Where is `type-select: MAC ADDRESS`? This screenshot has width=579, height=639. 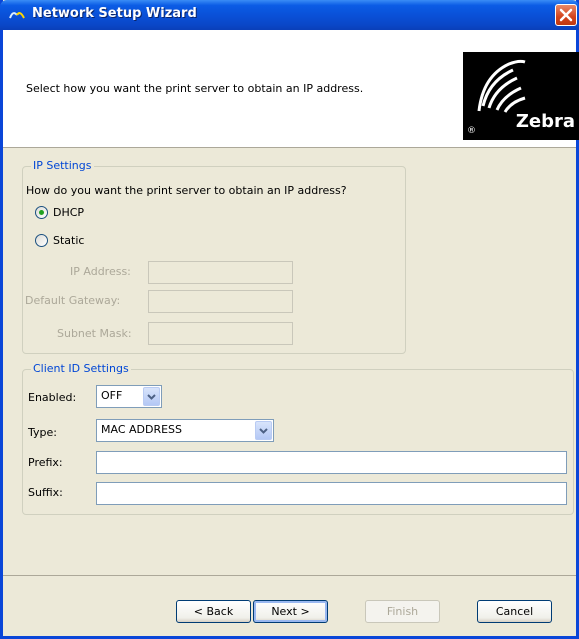
type-select: MAC ADDRESS is located at coordinates (185, 430).